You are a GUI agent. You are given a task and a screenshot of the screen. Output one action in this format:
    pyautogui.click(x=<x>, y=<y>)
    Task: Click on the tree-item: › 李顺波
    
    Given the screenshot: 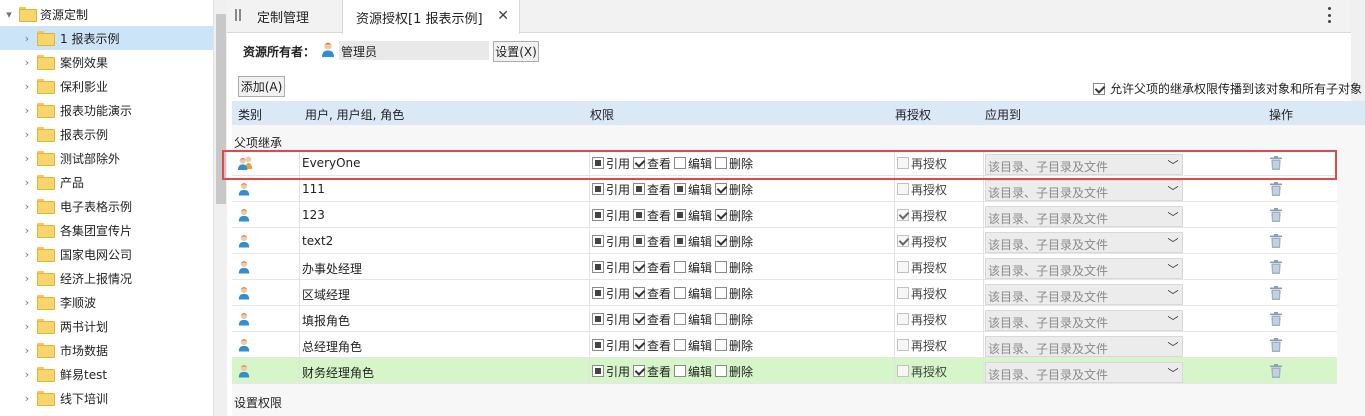 What is the action you would take?
    pyautogui.click(x=106, y=302)
    